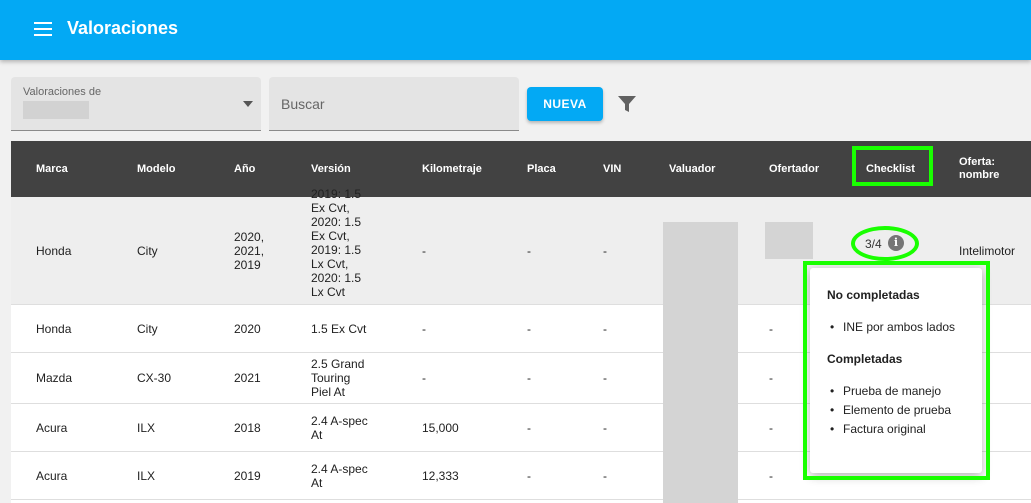 This screenshot has height=503, width=1031. What do you see at coordinates (247, 427) in the screenshot?
I see `cell-anio: 2018` at bounding box center [247, 427].